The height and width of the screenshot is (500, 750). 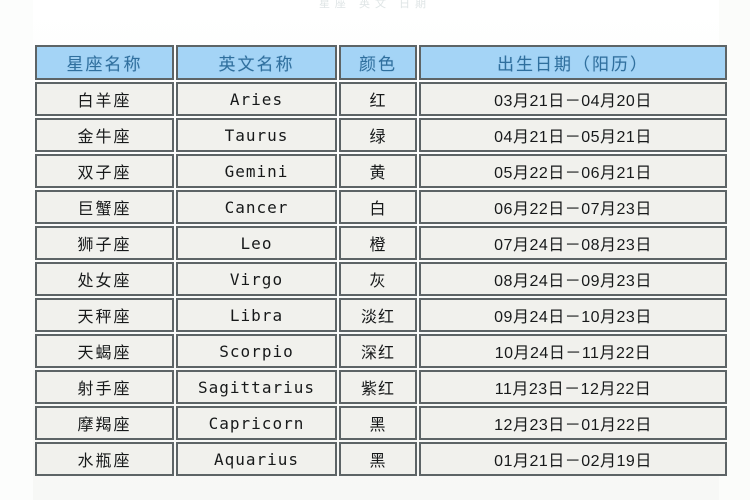 What do you see at coordinates (378, 279) in the screenshot?
I see `cell-color: 灰` at bounding box center [378, 279].